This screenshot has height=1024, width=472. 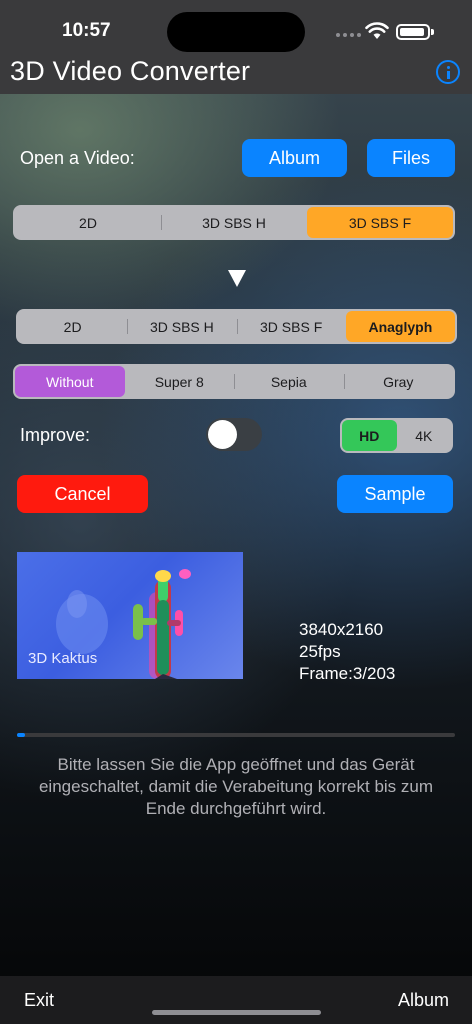 I want to click on input-format-control: 2D 3D SBS H 3D SBS F, so click(x=234, y=222).